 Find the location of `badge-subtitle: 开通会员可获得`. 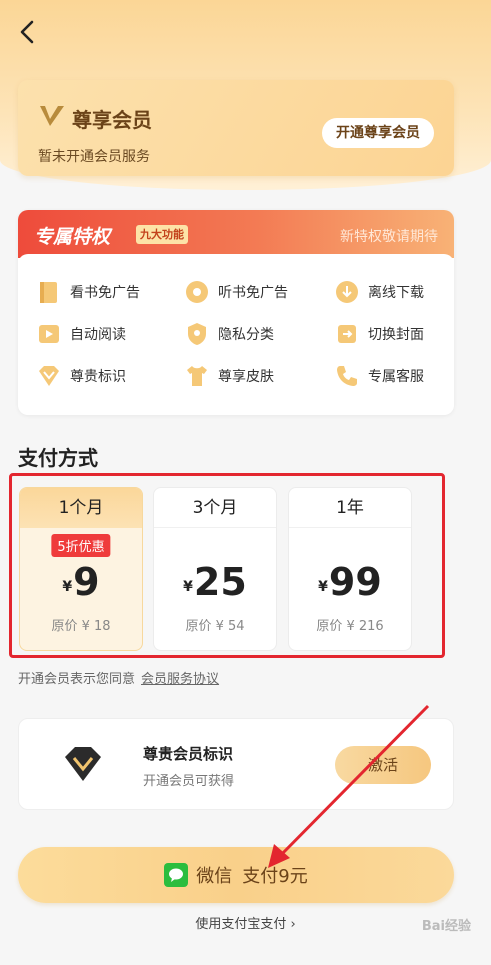

badge-subtitle: 开通会员可获得 is located at coordinates (189, 781).